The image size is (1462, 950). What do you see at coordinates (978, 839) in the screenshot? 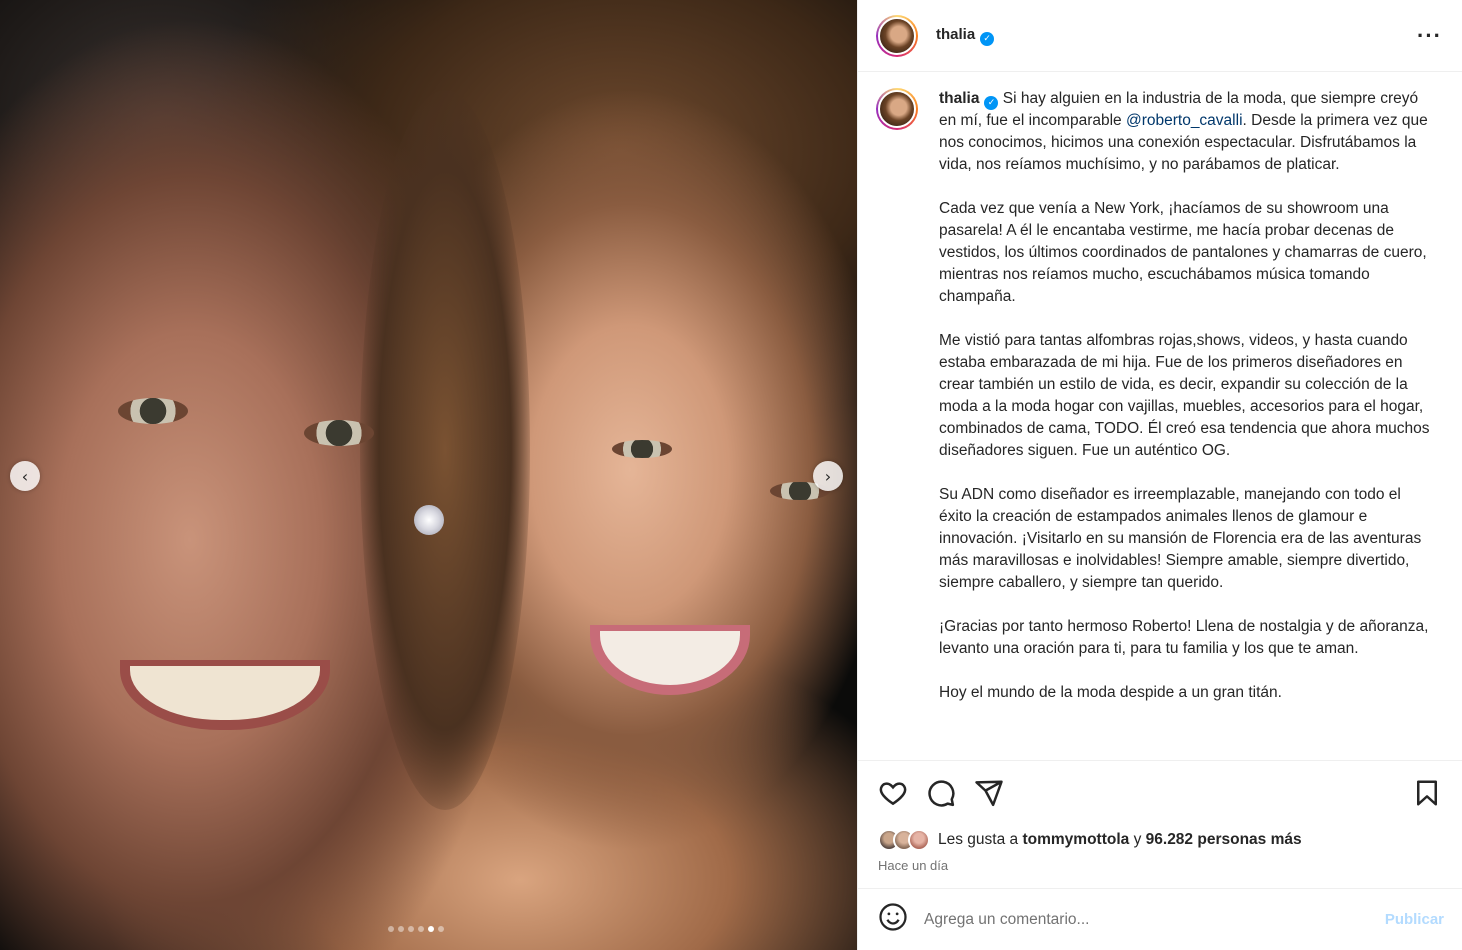
I see `likes-prefix: Les gusta a` at bounding box center [978, 839].